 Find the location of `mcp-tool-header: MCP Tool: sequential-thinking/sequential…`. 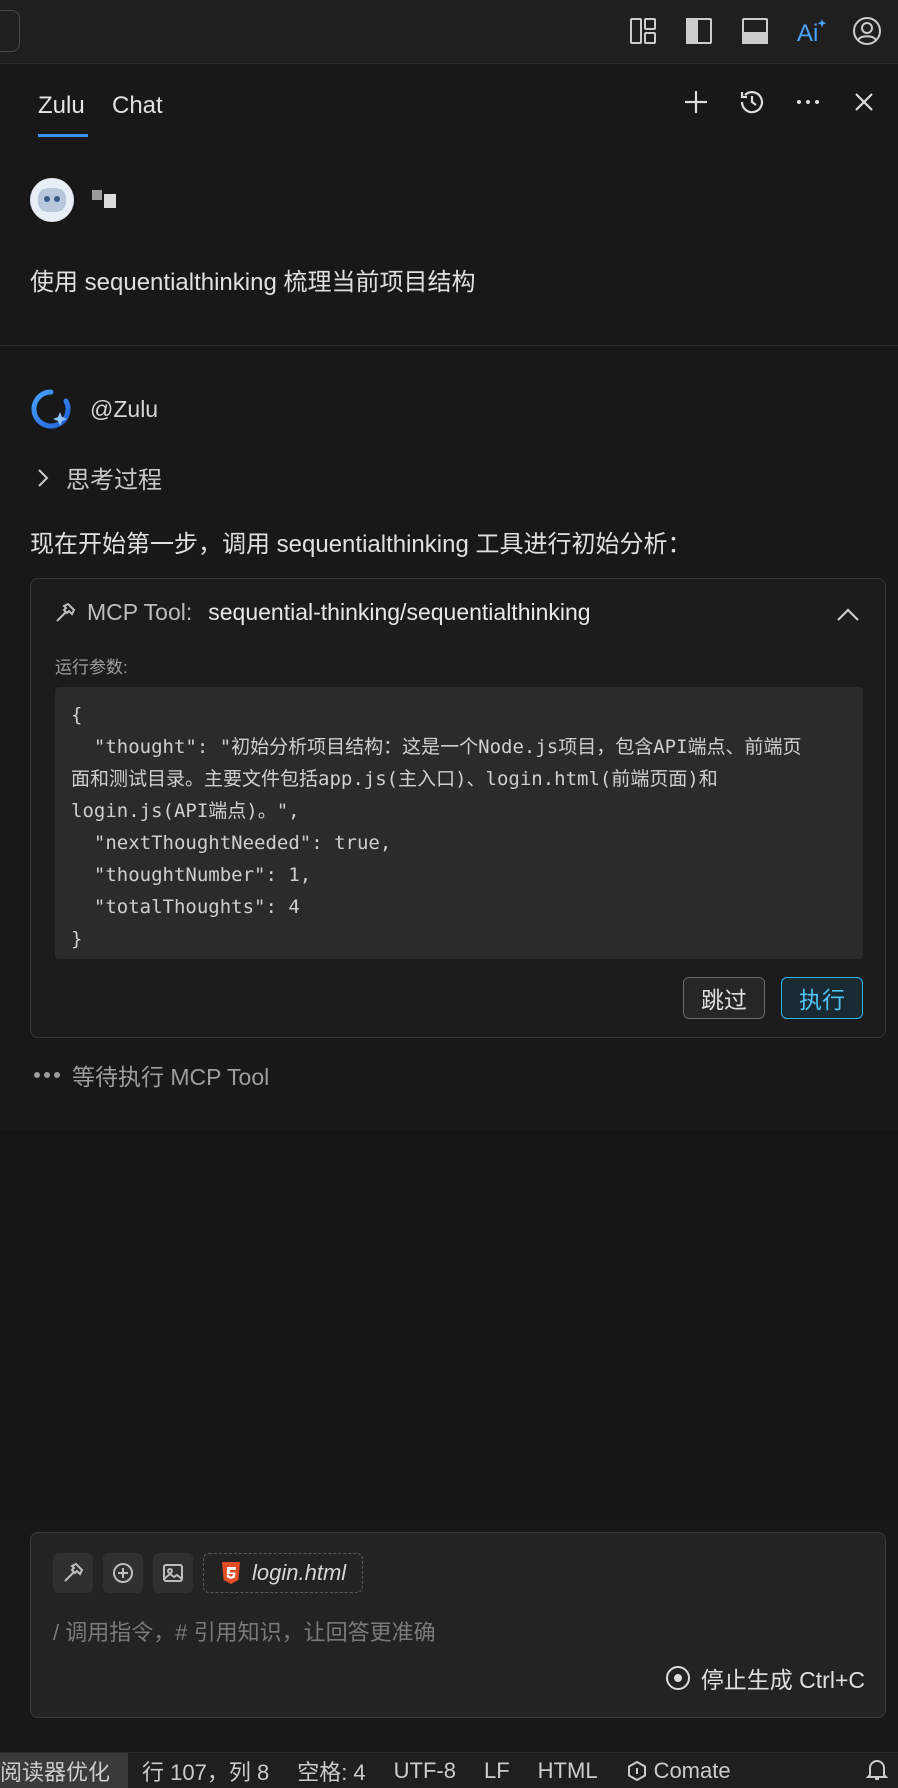

mcp-tool-header: MCP Tool: sequential-thinking/sequential… is located at coordinates (322, 612).